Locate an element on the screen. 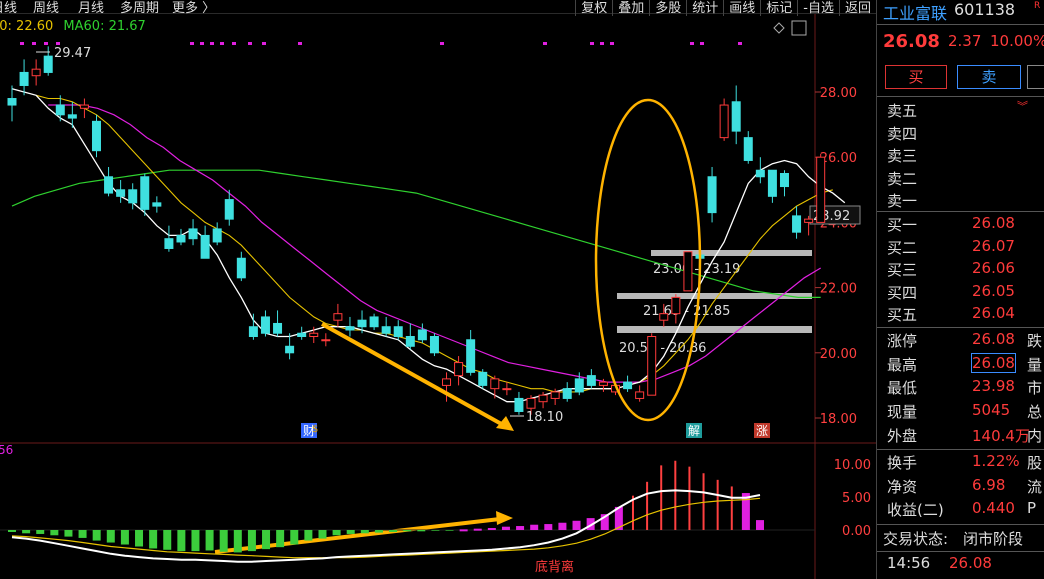 The height and width of the screenshot is (579, 1044). quote-row-extra: P is located at coordinates (1032, 508).